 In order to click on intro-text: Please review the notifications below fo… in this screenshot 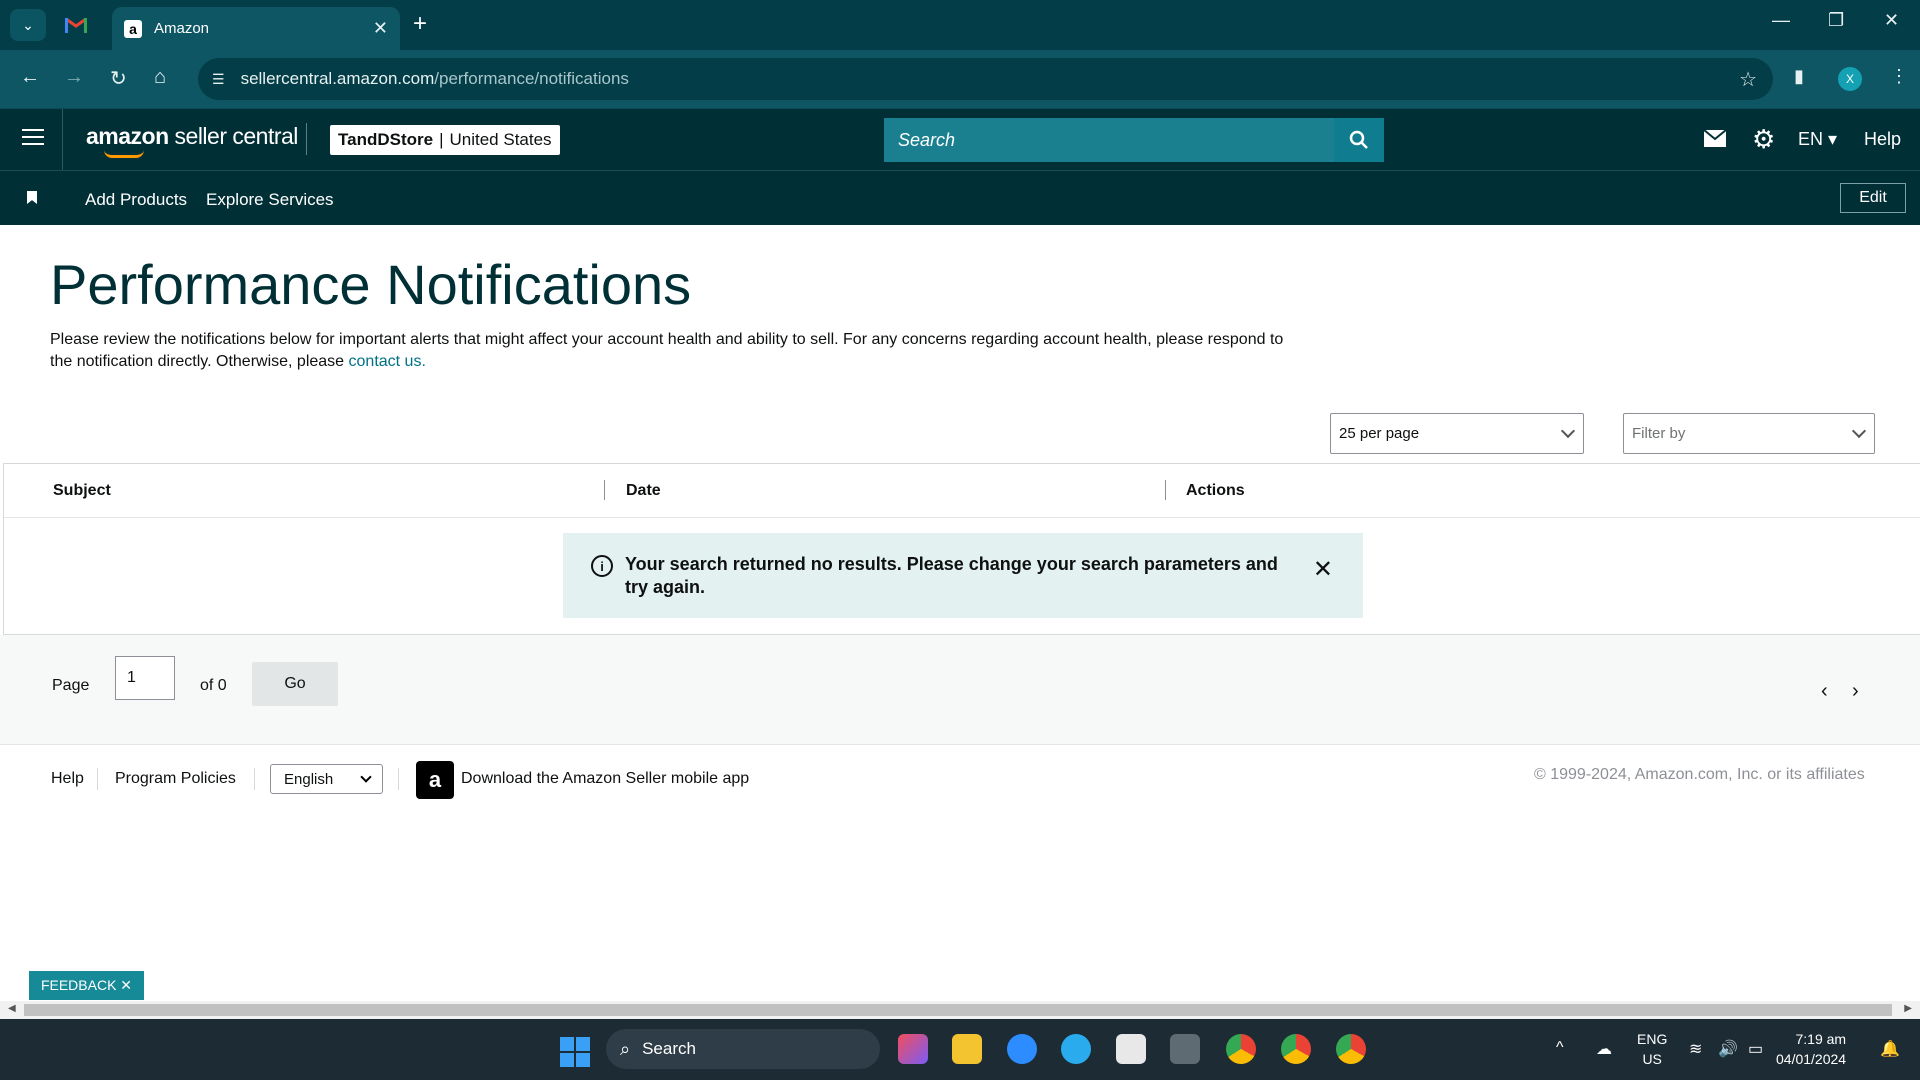, I will do `click(667, 350)`.